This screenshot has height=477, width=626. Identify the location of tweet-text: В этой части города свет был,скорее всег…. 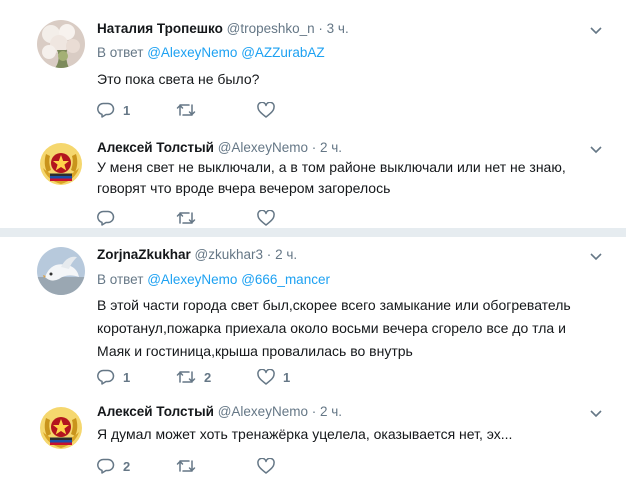
(334, 328).